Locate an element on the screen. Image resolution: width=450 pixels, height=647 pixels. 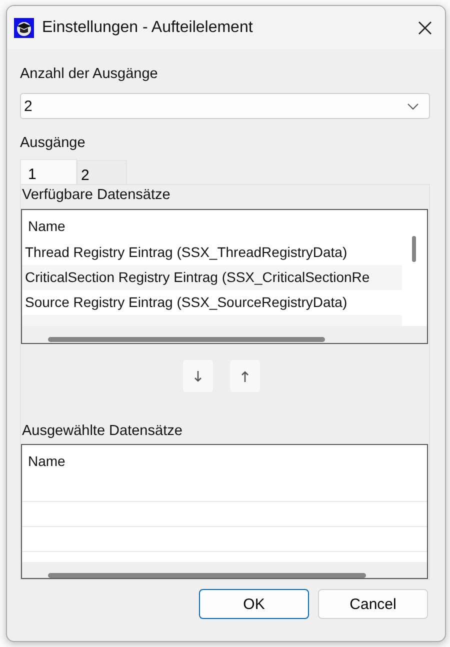
section-label: Ausgänge is located at coordinates (53, 143).